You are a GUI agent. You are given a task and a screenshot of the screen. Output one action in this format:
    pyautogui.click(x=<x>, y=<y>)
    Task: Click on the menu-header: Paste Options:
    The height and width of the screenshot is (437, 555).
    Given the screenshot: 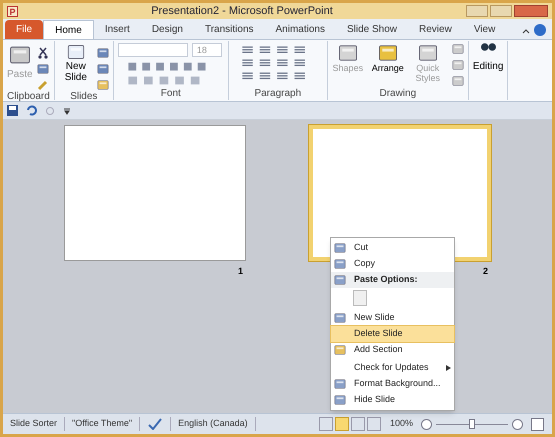 What is the action you would take?
    pyautogui.click(x=392, y=280)
    